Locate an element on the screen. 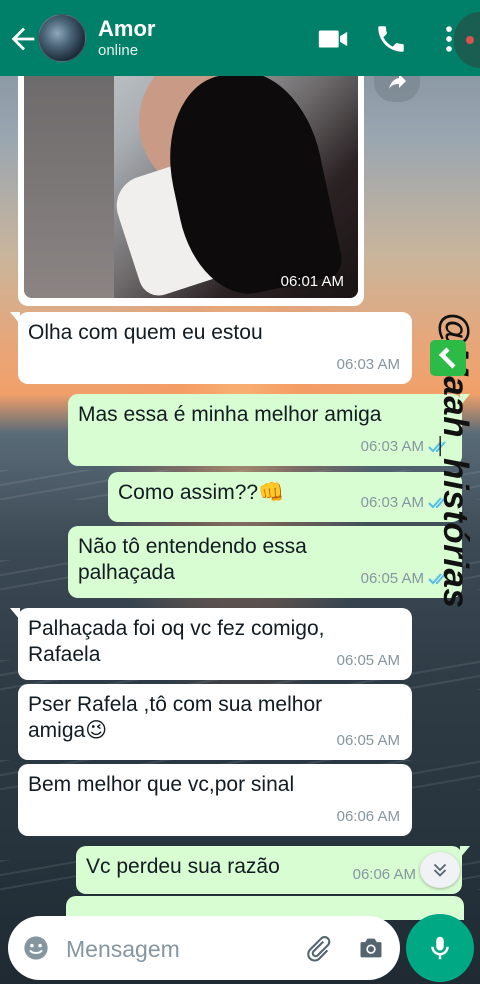 Image resolution: width=480 pixels, height=984 pixels. phone-icon is located at coordinates (391, 39).